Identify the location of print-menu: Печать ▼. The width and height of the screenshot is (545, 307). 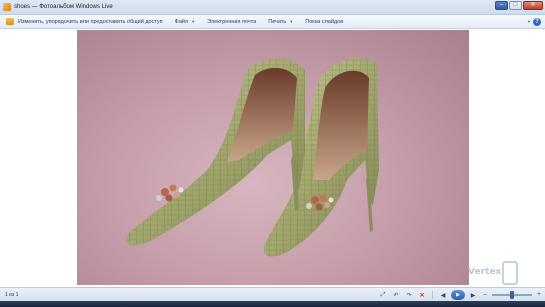
(280, 22).